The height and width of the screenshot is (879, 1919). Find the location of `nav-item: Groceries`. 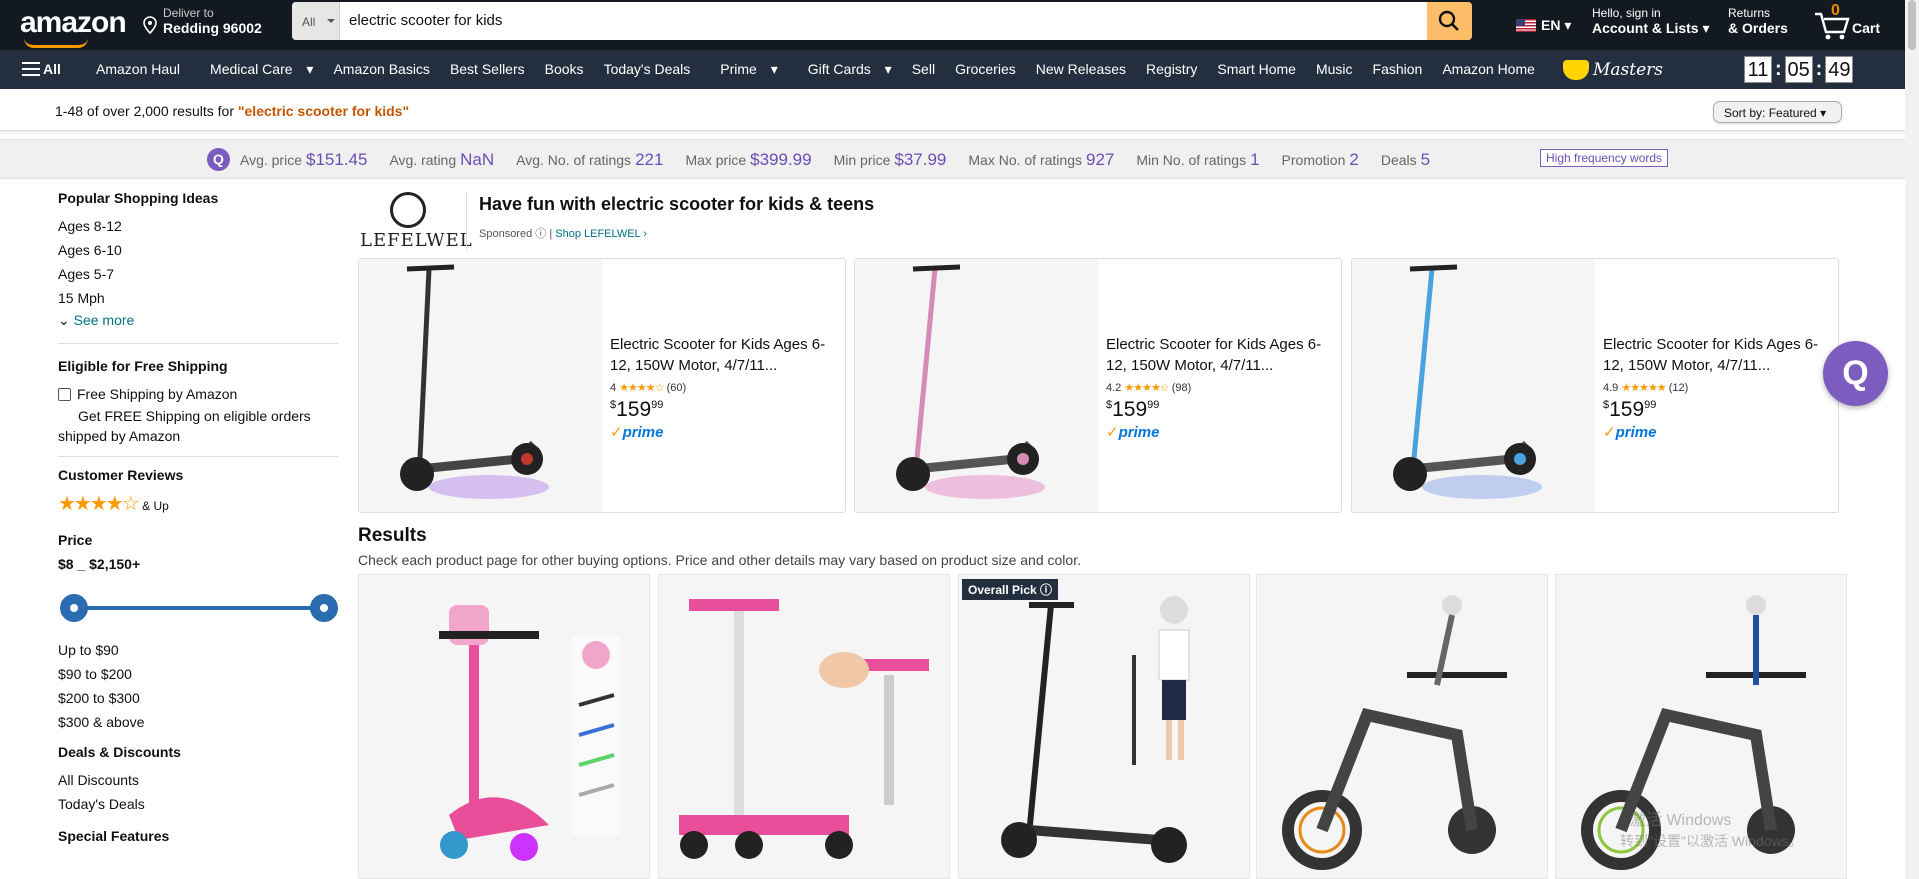

nav-item: Groceries is located at coordinates (985, 69).